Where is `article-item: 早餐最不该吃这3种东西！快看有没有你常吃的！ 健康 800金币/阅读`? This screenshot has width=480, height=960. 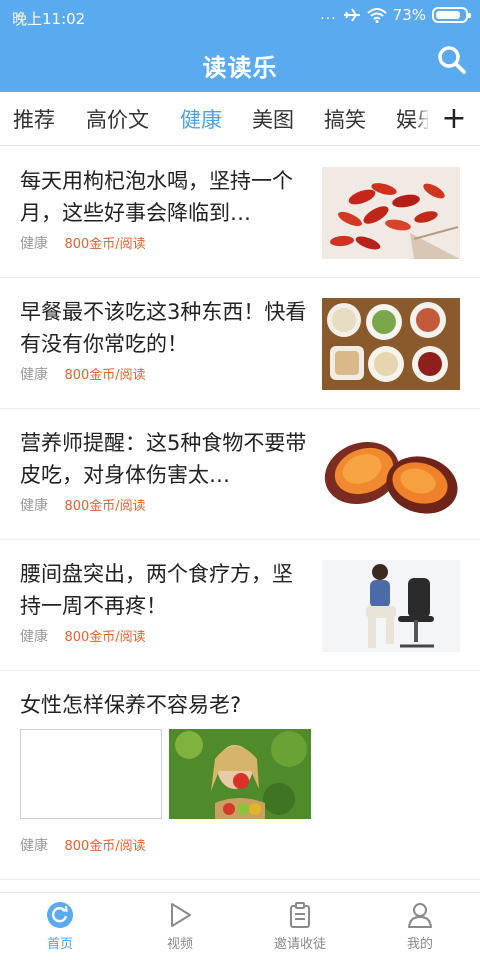 article-item: 早餐最不该吃这3种东西！快看有没有你常吃的！ 健康 800金币/阅读 is located at coordinates (240, 343).